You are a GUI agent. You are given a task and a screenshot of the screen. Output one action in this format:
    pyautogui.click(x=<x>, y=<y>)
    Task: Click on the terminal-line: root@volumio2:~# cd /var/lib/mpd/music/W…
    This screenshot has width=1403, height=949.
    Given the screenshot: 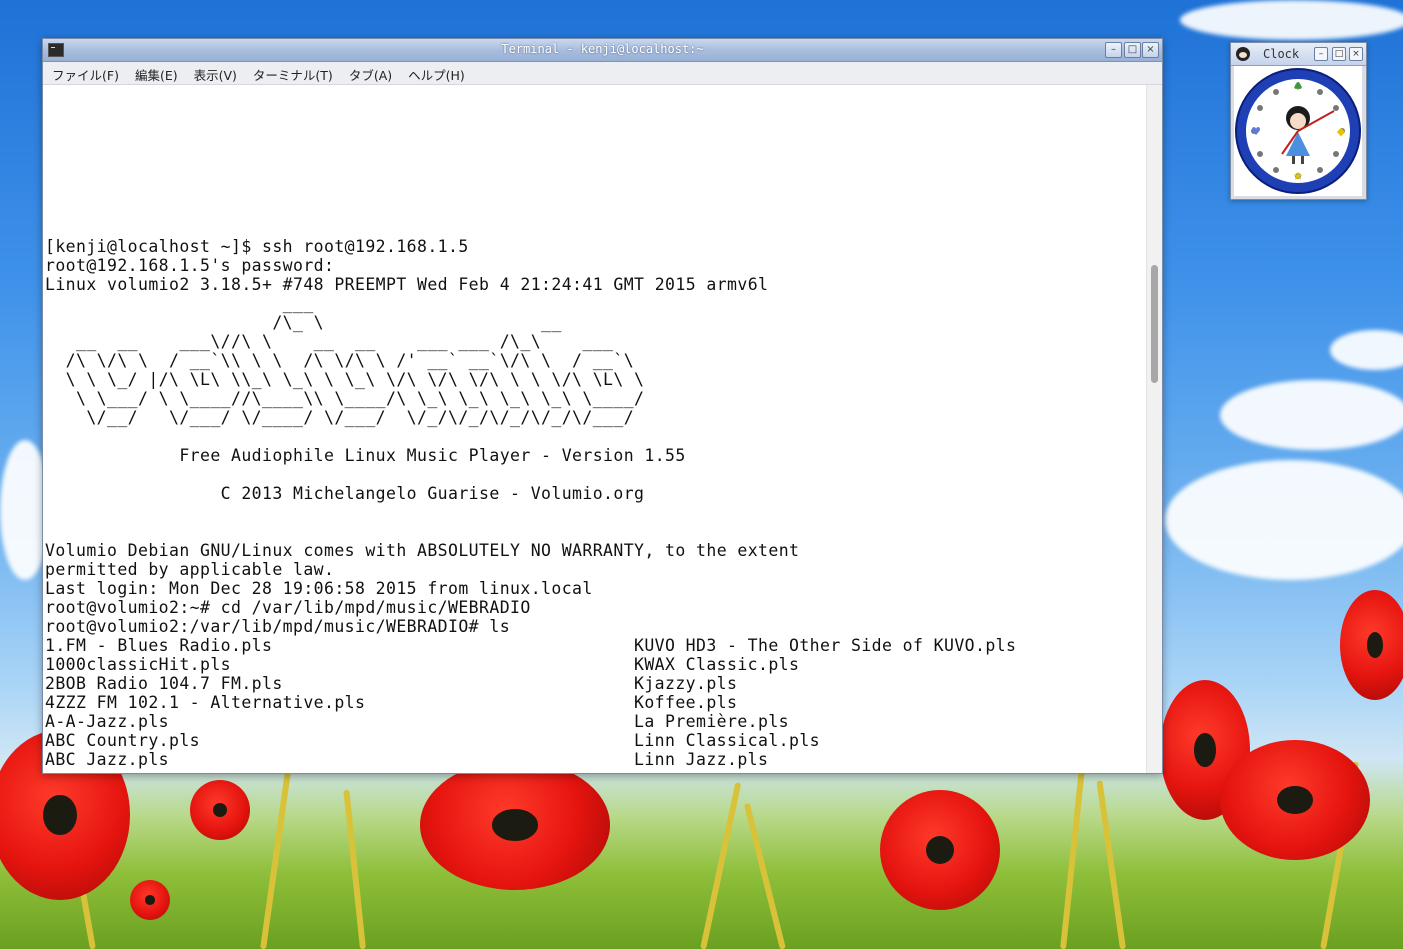 What is the action you would take?
    pyautogui.click(x=288, y=607)
    